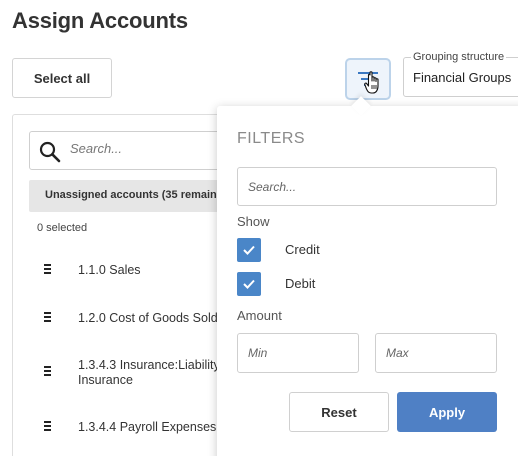 This screenshot has width=518, height=456. I want to click on apply-button: Apply, so click(447, 412).